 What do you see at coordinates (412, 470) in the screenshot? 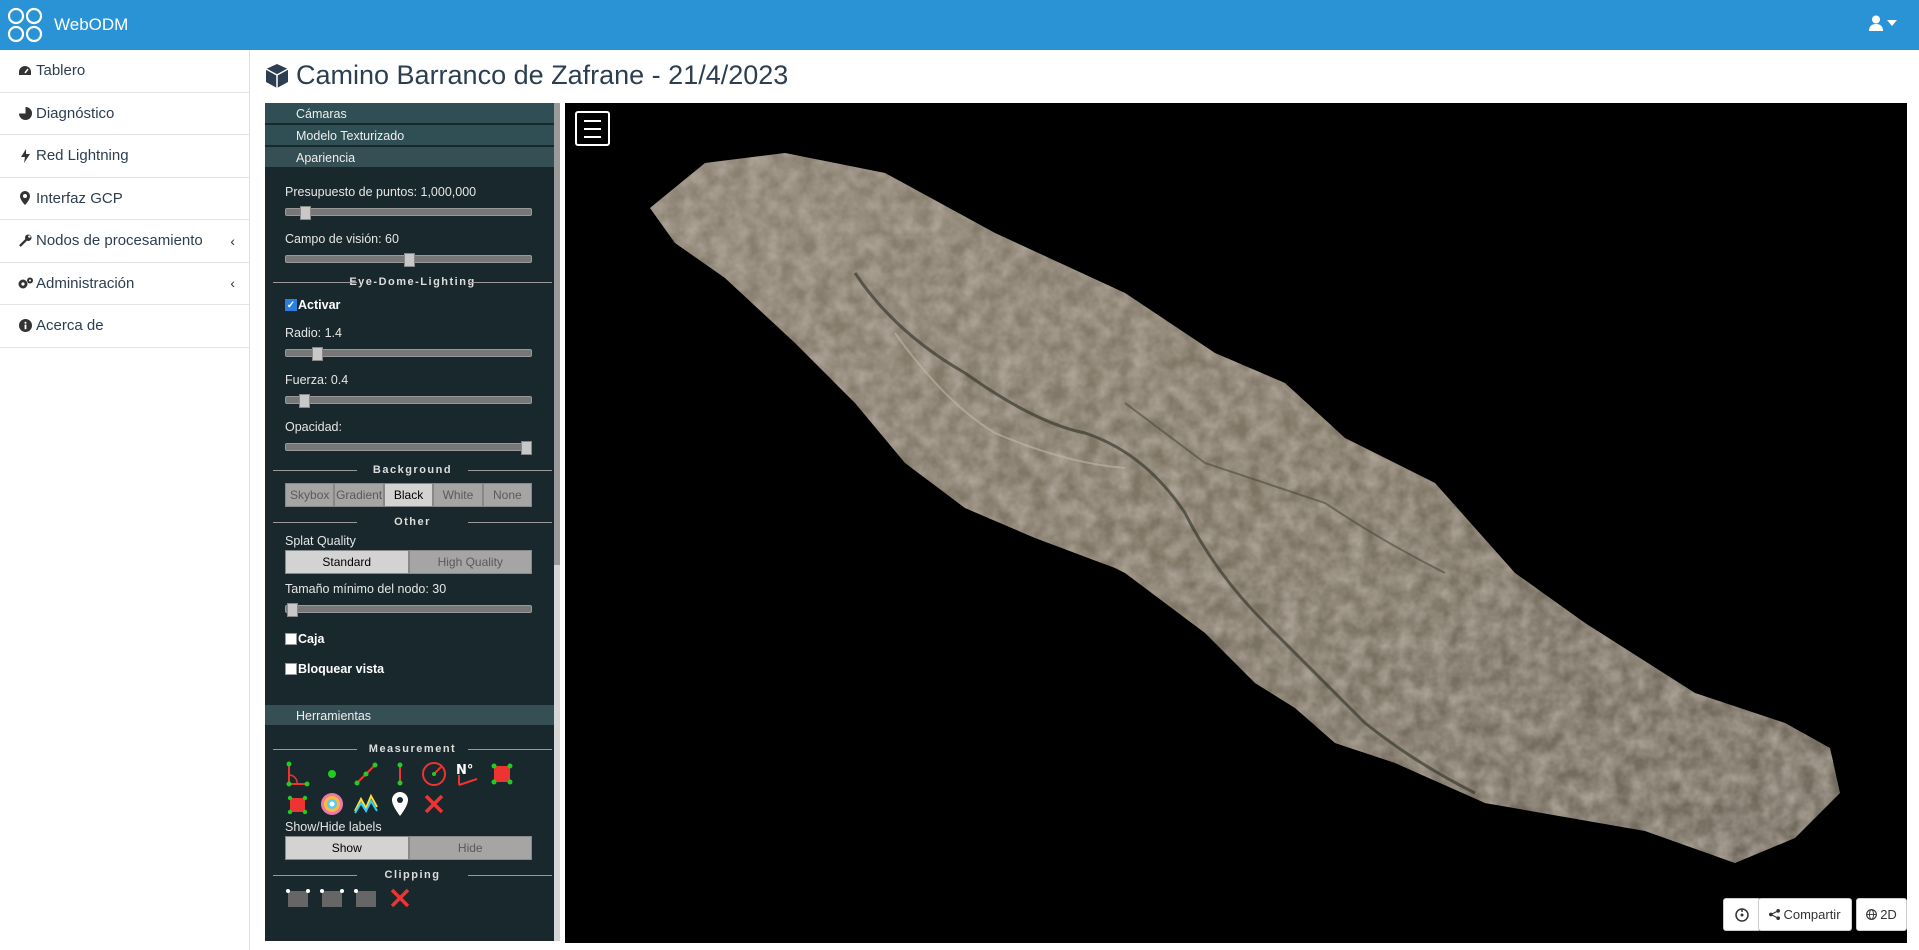
I see `background-header: Background` at bounding box center [412, 470].